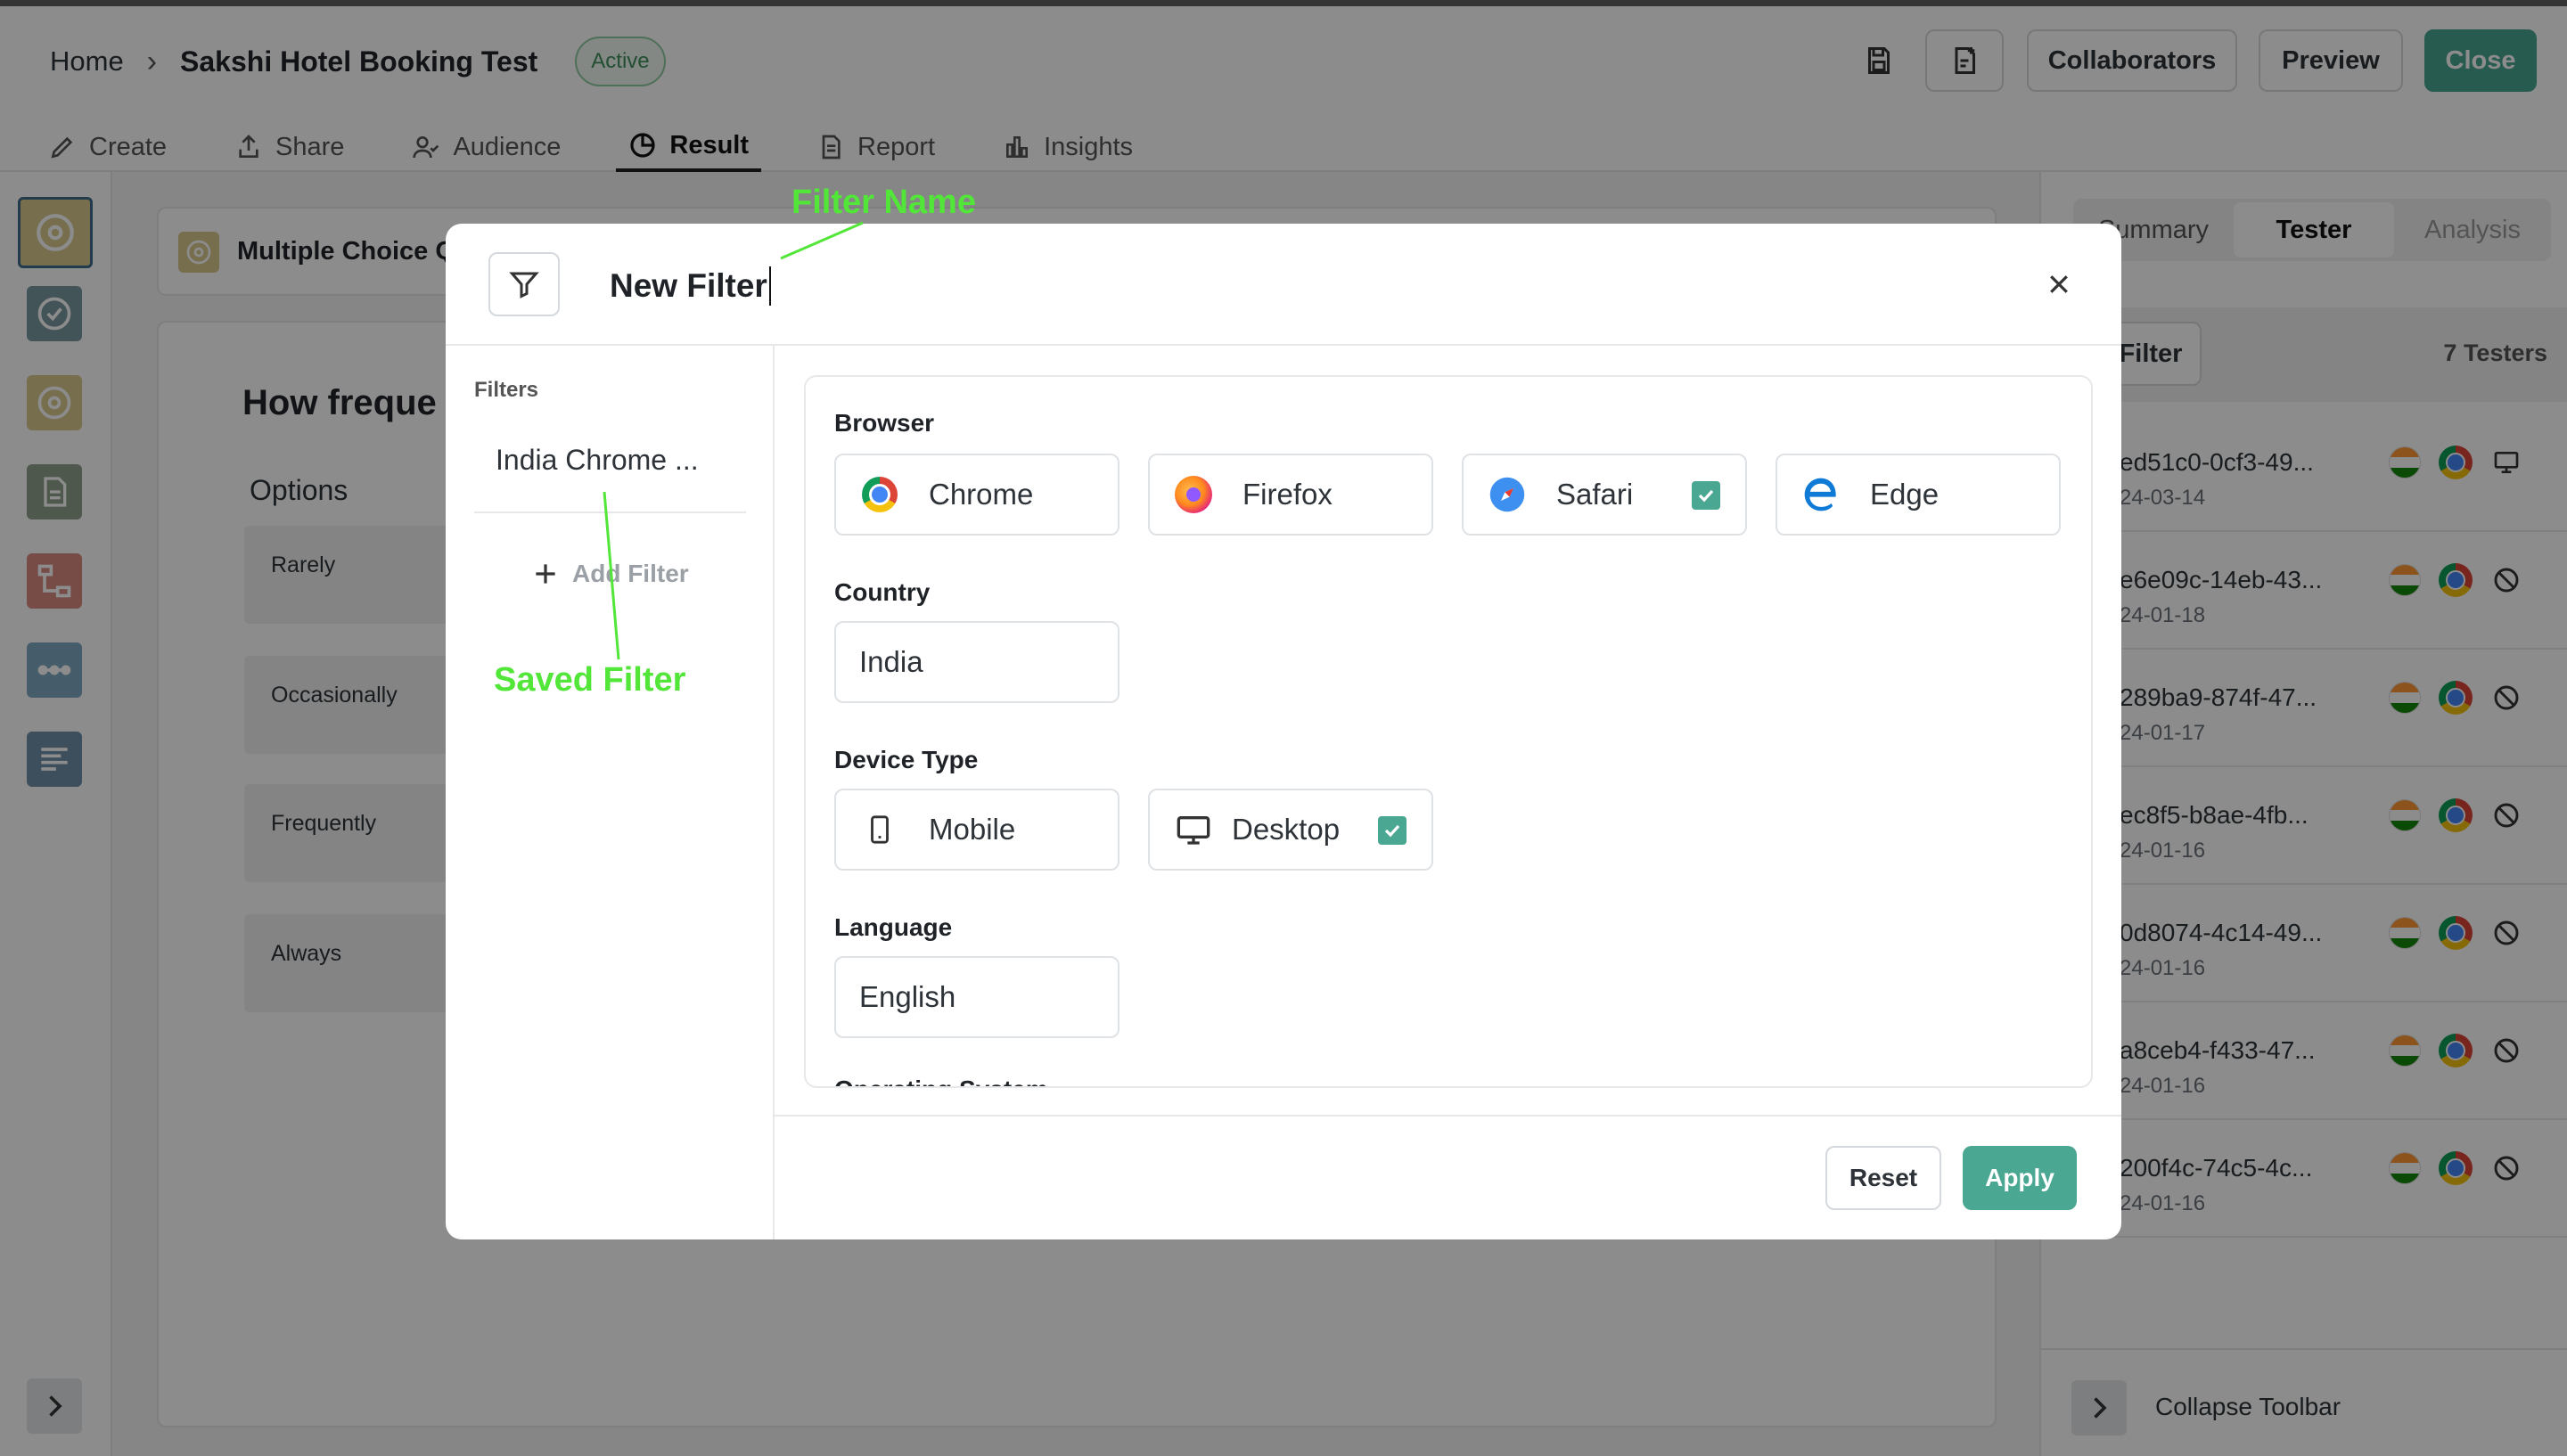  I want to click on annotation-saved-filter: Saved Filter, so click(590, 680).